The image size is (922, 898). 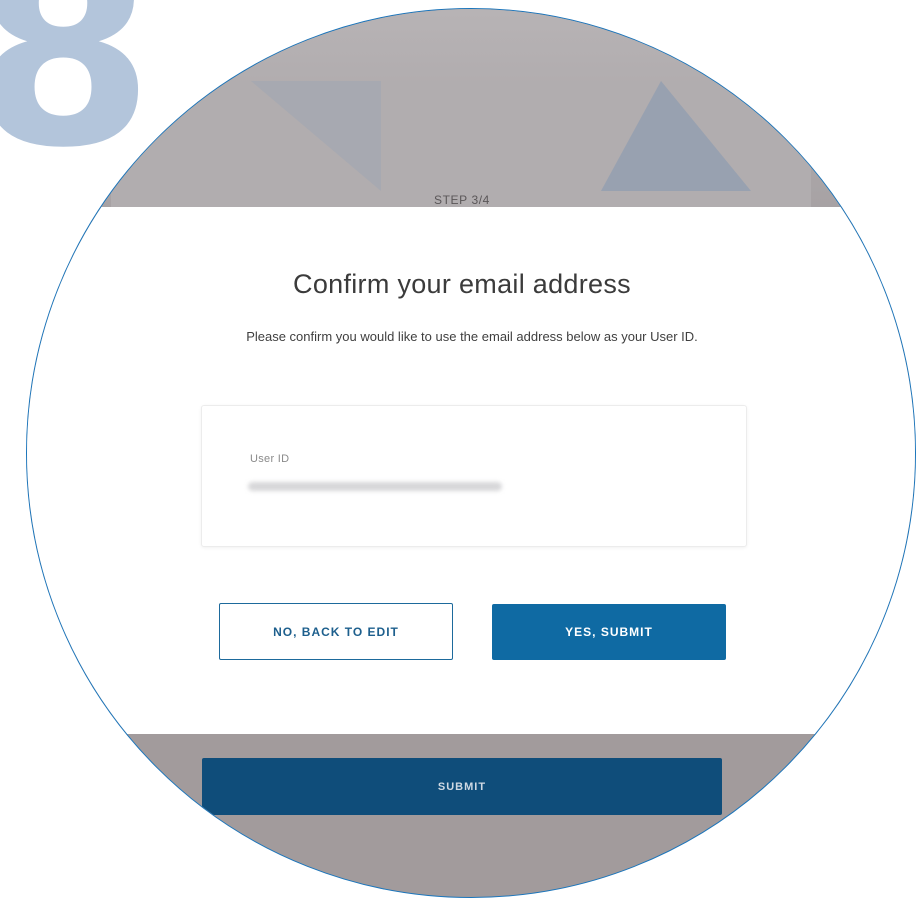 What do you see at coordinates (270, 459) in the screenshot?
I see `user-id-label: User ID` at bounding box center [270, 459].